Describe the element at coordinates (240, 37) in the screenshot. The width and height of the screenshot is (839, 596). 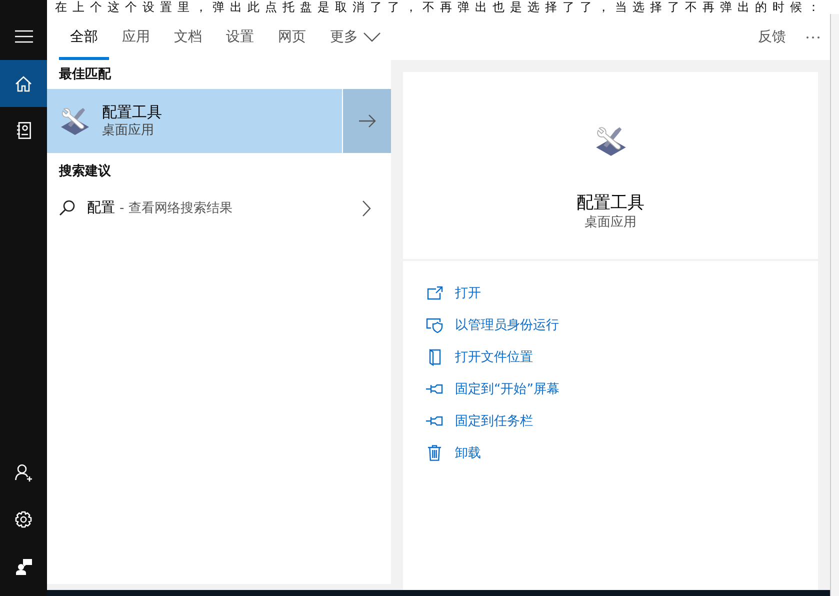
I see `tab: 设置` at that location.